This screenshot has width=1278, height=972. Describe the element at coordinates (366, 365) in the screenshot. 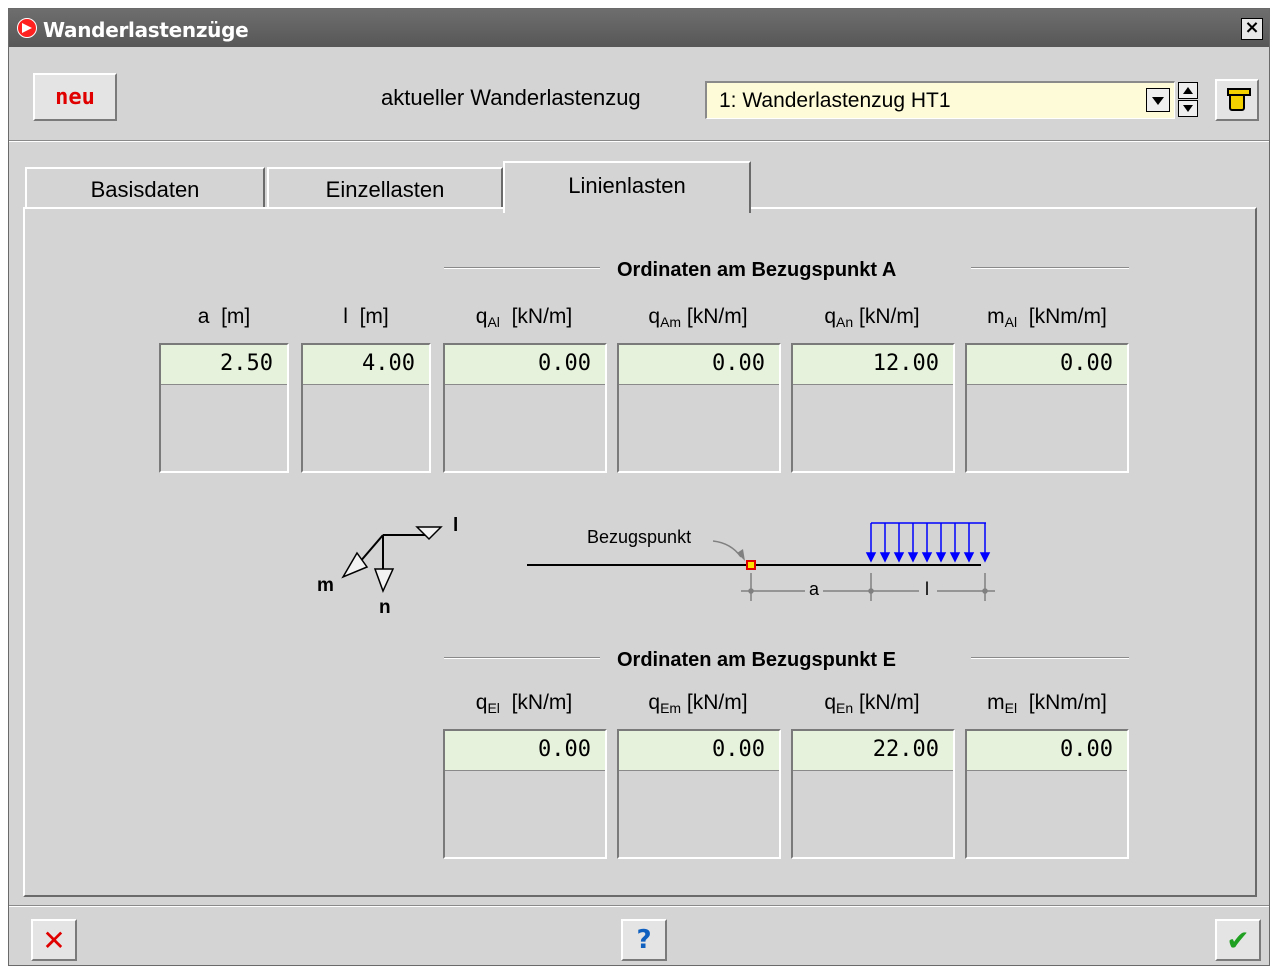

I see `value-l: 4.00` at that location.